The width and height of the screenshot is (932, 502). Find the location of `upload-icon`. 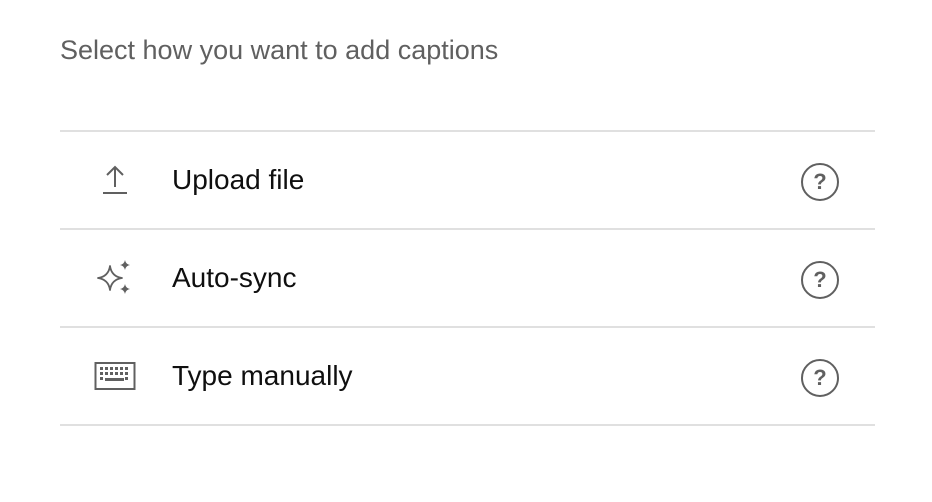

upload-icon is located at coordinates (115, 180).